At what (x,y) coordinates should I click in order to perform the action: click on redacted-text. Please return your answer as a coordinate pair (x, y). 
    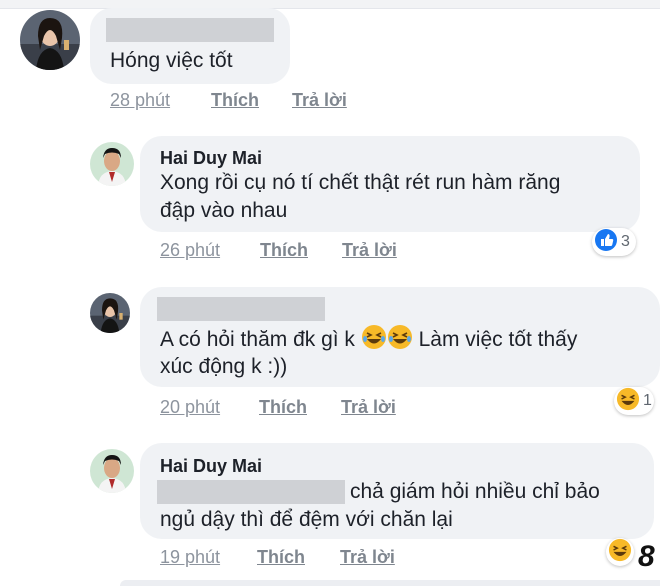
    Looking at the image, I should click on (251, 492).